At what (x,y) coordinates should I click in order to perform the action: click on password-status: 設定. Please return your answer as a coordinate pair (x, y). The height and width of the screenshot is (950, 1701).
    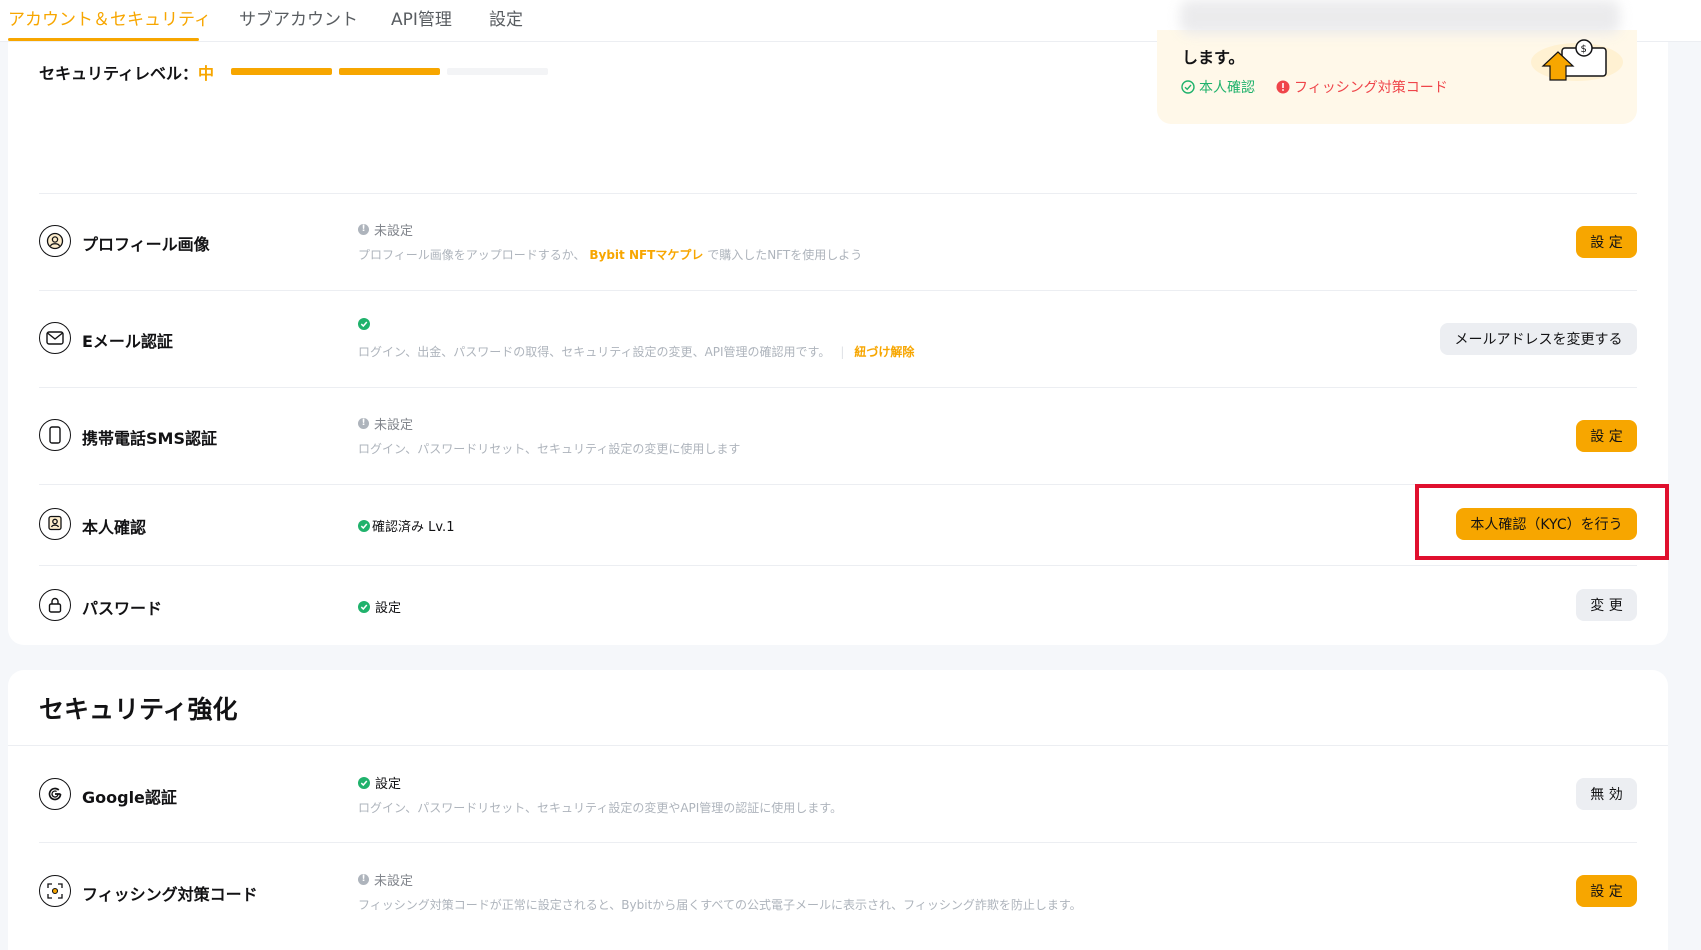
    Looking at the image, I should click on (379, 606).